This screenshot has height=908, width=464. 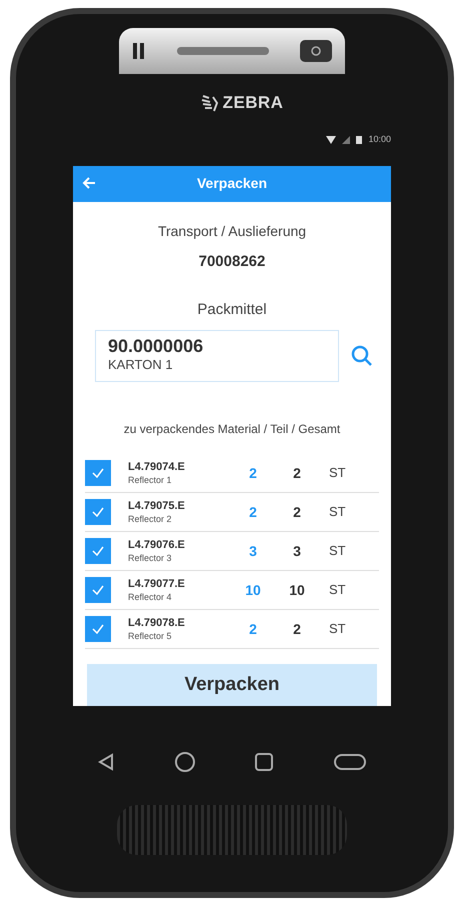 What do you see at coordinates (253, 103) in the screenshot?
I see `brand-logo: ZEBRA` at bounding box center [253, 103].